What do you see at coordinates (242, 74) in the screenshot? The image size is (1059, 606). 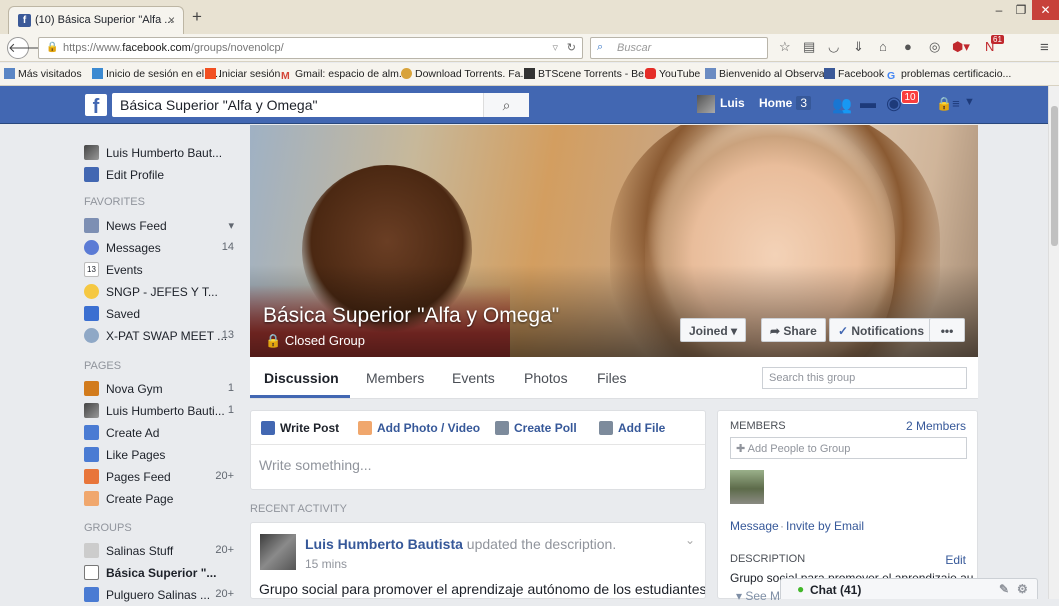 I see `bookmark-iniciar-sesion: Iniciar sesión` at bounding box center [242, 74].